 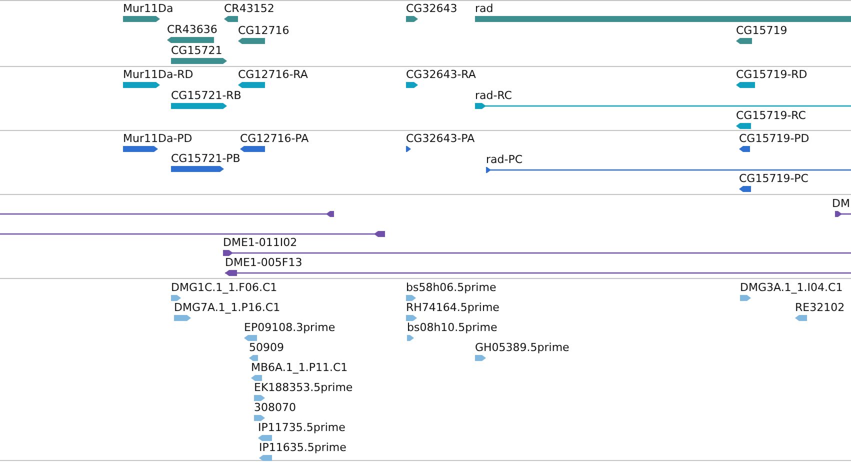 I want to click on feature-label: CG15721, so click(x=196, y=50).